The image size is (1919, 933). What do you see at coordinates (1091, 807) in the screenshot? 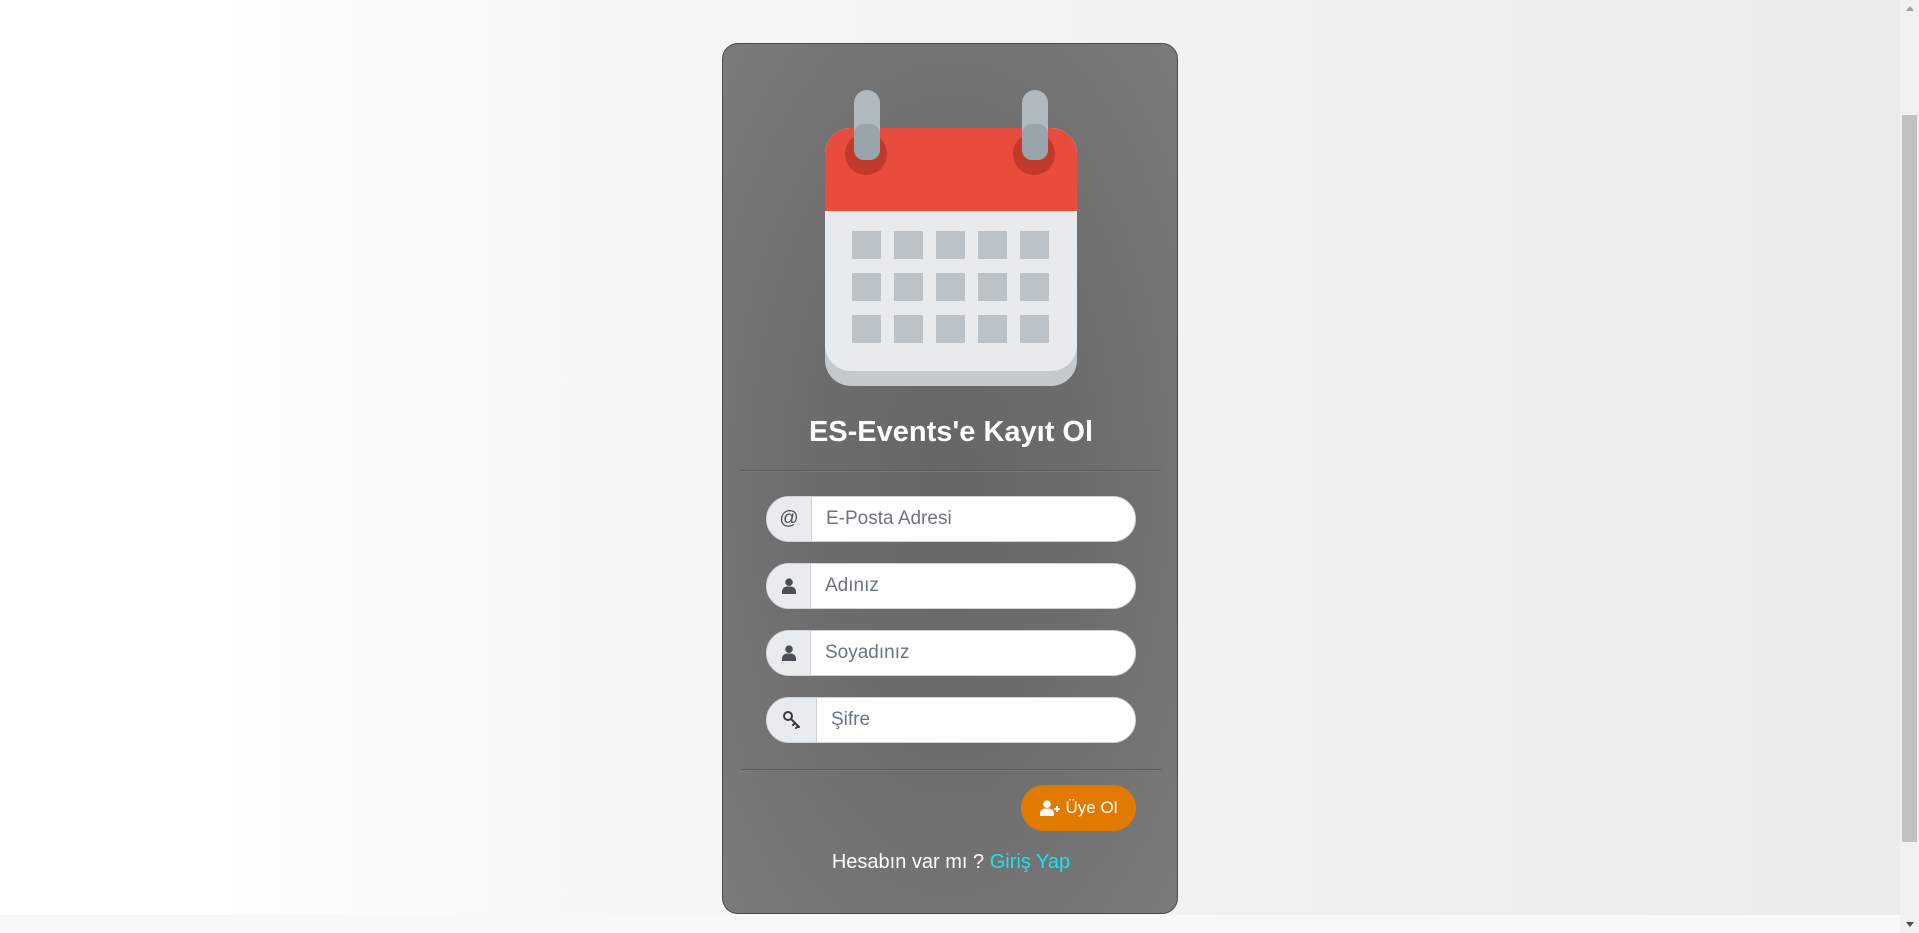
I see `register-button-label: Üye Ol` at bounding box center [1091, 807].